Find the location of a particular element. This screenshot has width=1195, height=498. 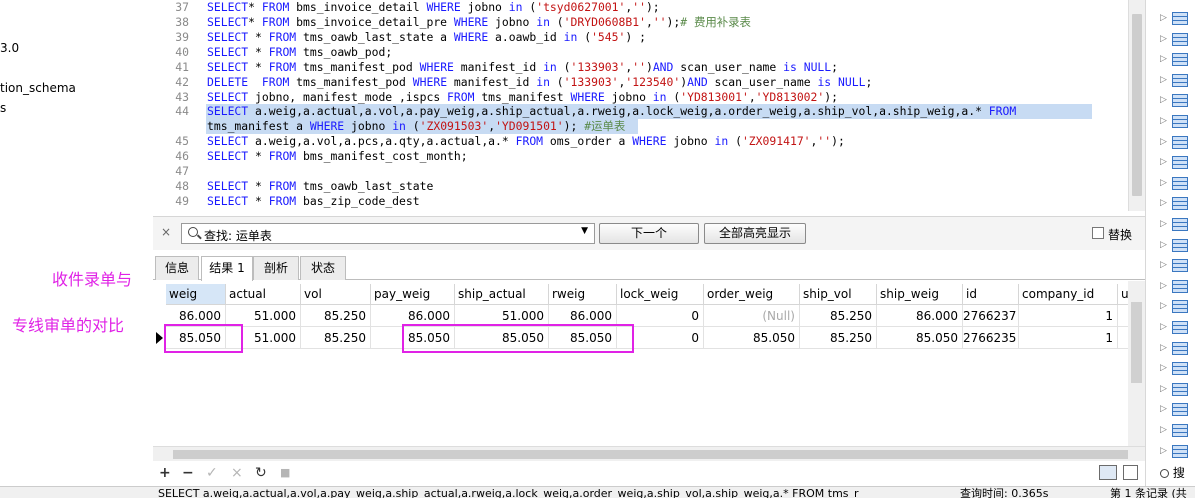

column-header: id is located at coordinates (991, 294).